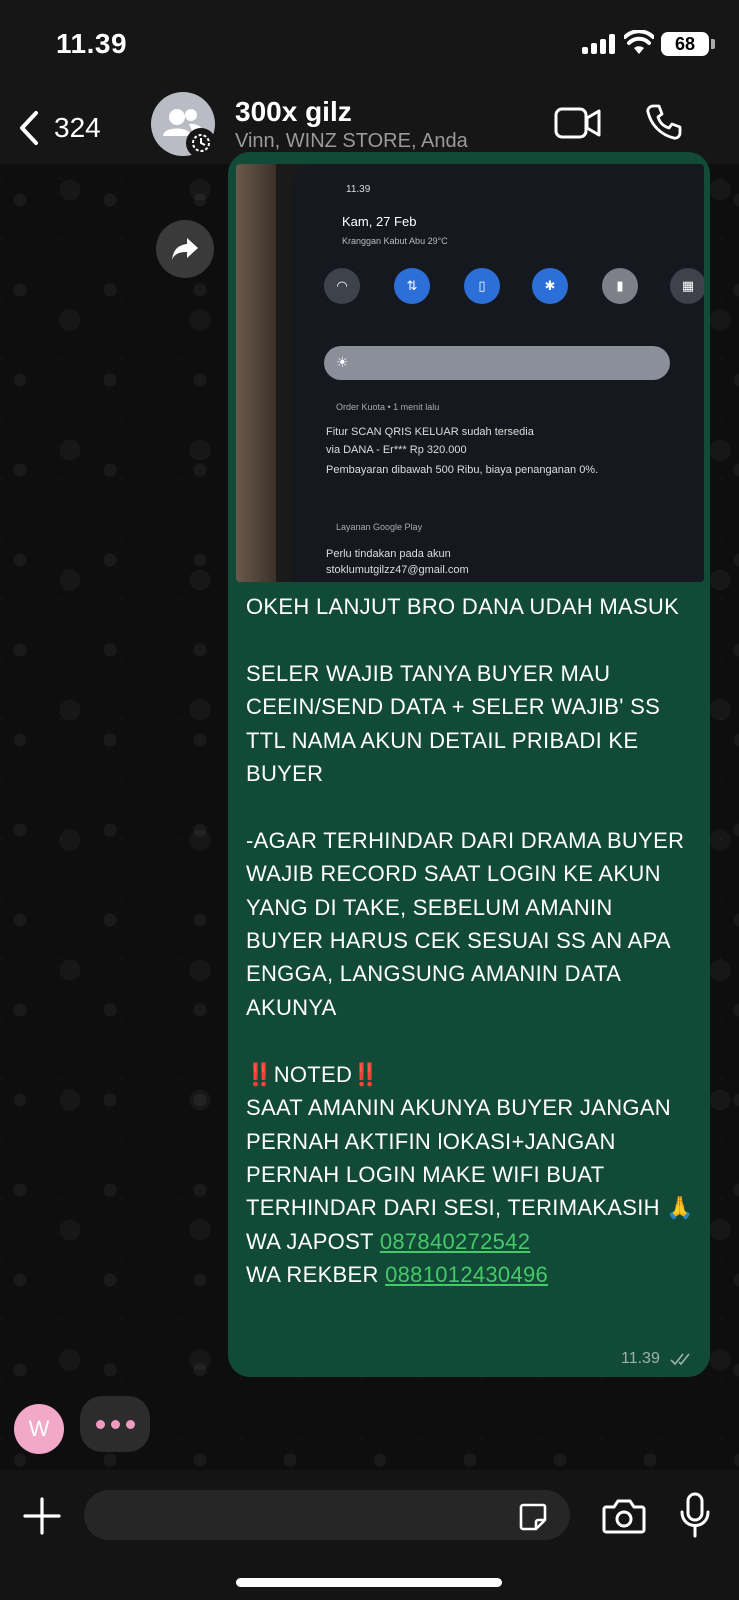  Describe the element at coordinates (351, 141) in the screenshot. I see `chat-members: Vinn, WINZ STORE, Anda` at that location.